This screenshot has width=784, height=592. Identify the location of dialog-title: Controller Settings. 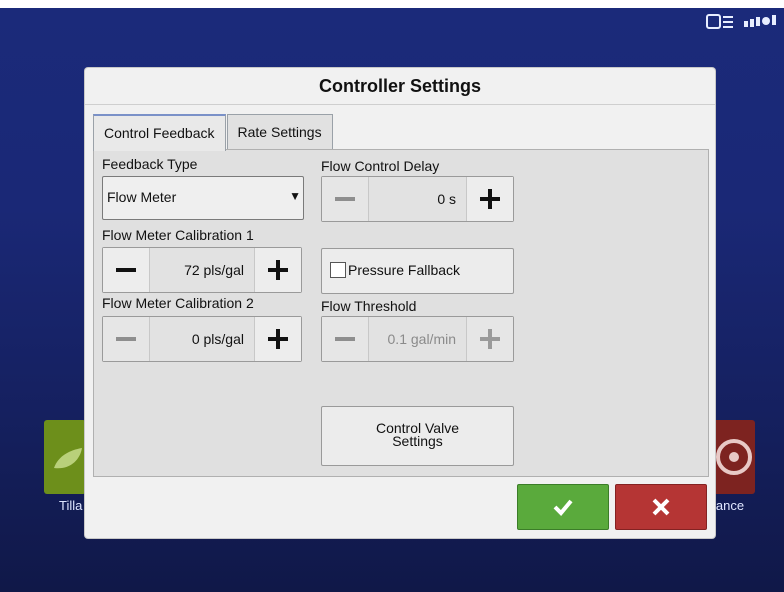
(399, 86).